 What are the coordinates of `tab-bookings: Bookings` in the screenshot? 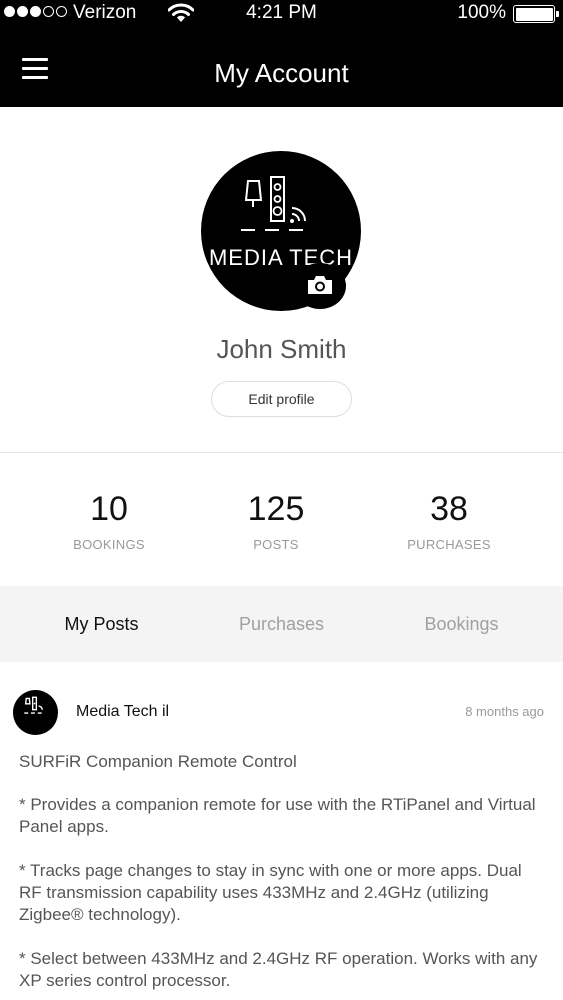 It's located at (461, 624).